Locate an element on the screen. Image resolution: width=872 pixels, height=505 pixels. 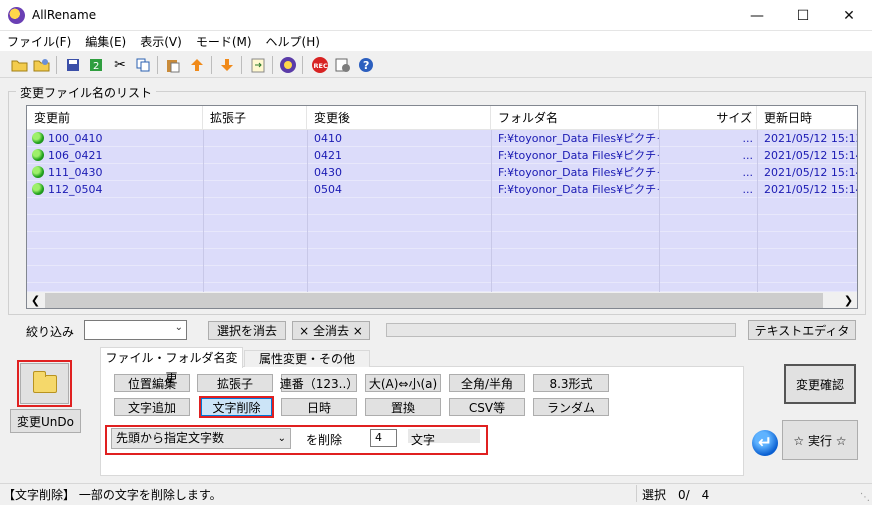
paste-icon is located at coordinates (173, 65).